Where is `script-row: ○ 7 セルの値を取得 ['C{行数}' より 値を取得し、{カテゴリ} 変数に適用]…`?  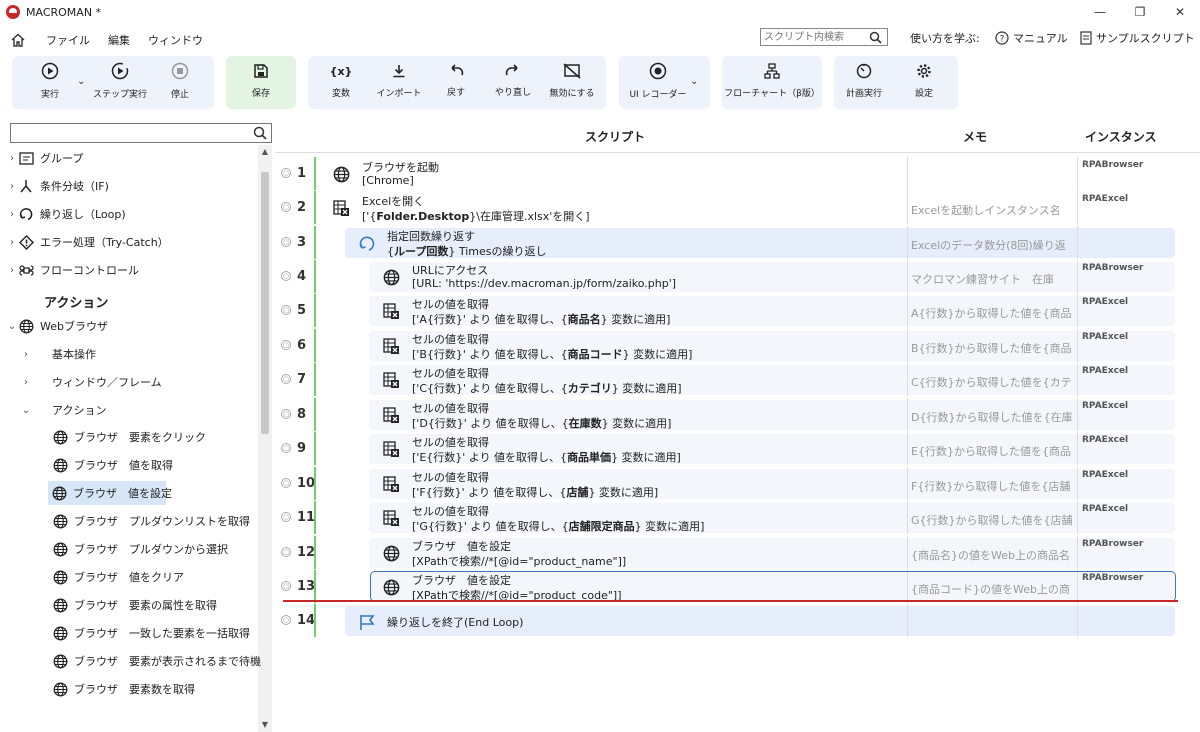 script-row: ○ 7 セルの値を取得 ['C{行数}' より 値を取得し、{カテゴリ} 変数に適用]… is located at coordinates (727, 379).